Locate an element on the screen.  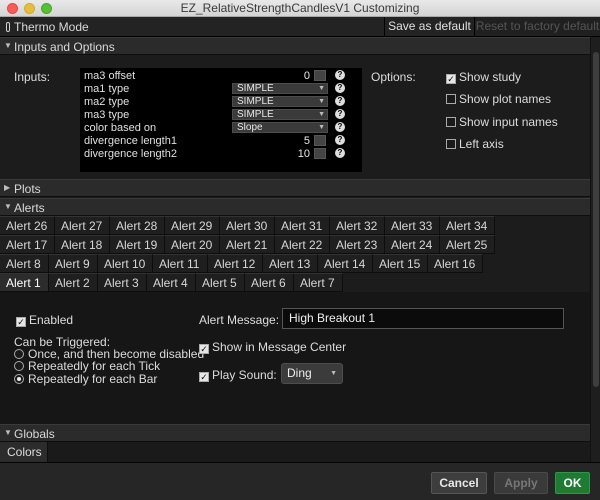
tab-alert-10: Alert 10 is located at coordinates (125, 263).